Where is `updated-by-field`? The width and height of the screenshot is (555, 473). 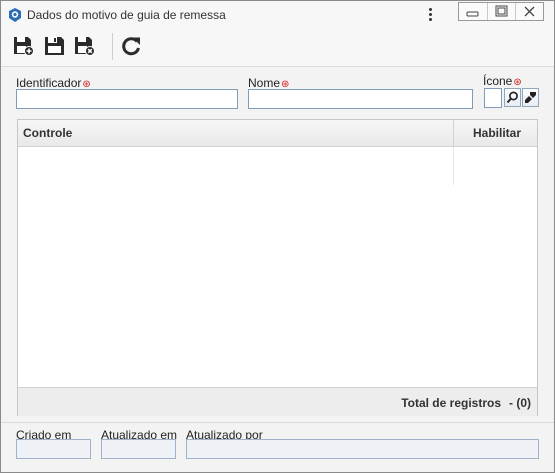
updated-by-field is located at coordinates (362, 449).